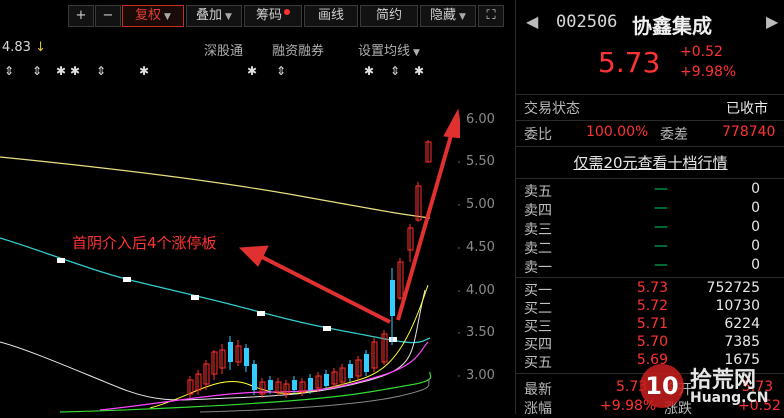 The width and height of the screenshot is (784, 418). I want to click on watermark-number: 10, so click(662, 386).